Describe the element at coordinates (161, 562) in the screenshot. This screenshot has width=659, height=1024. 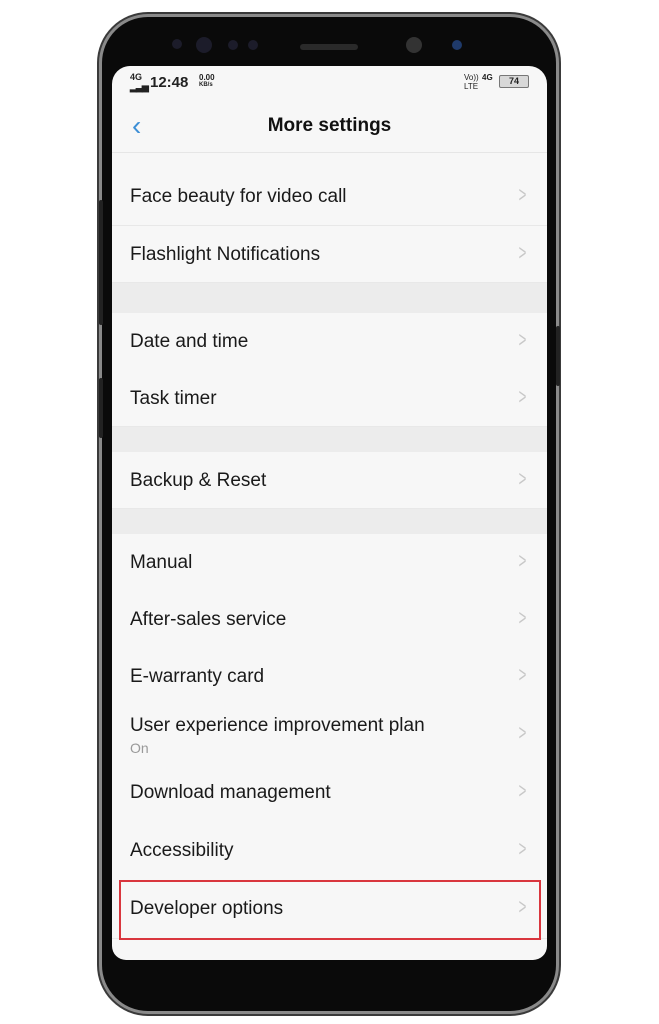
I see `list-item-label: Manual` at that location.